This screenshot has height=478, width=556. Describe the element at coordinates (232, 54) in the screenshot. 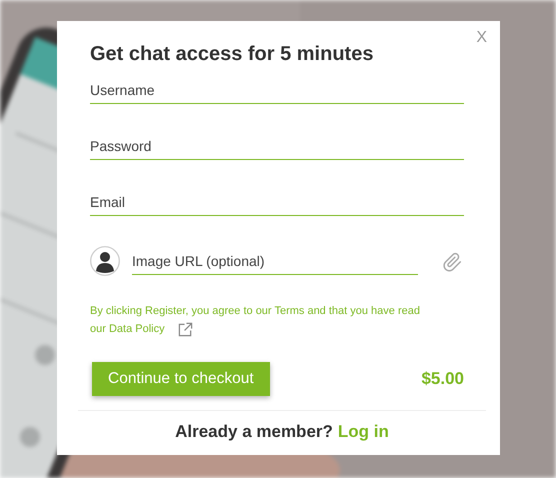

I see `dialog-title: Get chat access for 5 minutes` at that location.